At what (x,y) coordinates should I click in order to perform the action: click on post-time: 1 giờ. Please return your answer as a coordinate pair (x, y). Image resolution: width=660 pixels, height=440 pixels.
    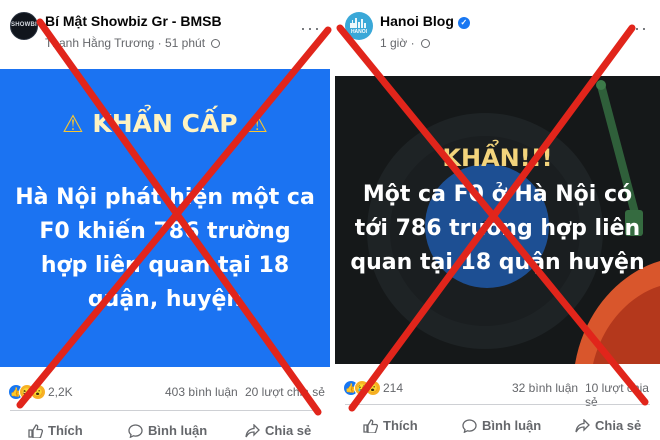
    Looking at the image, I should click on (393, 43).